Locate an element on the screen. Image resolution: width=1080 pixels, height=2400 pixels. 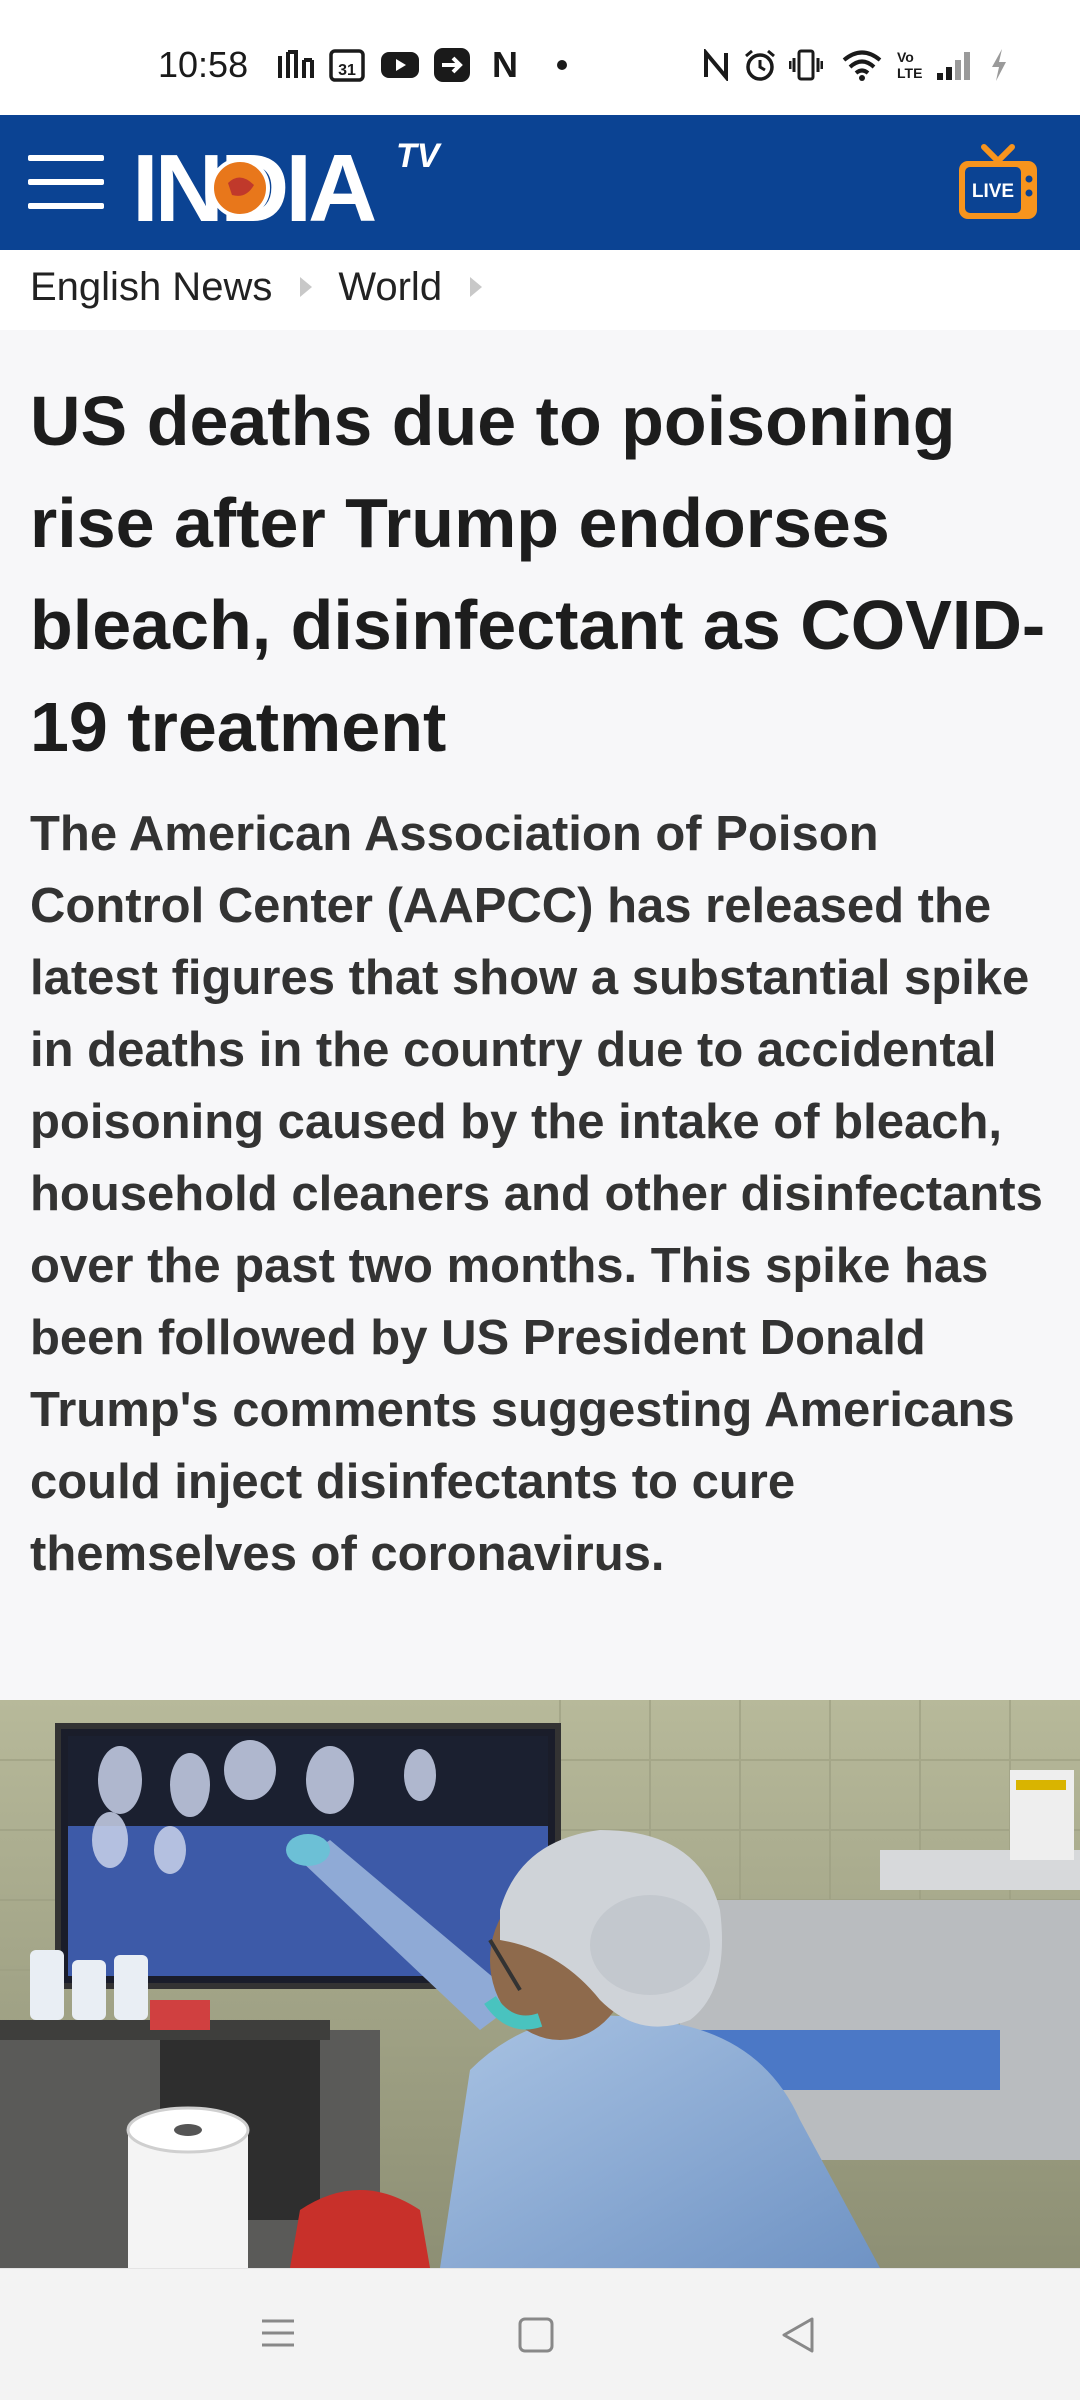
back-triangle-icon is located at coordinates (801, 2338).